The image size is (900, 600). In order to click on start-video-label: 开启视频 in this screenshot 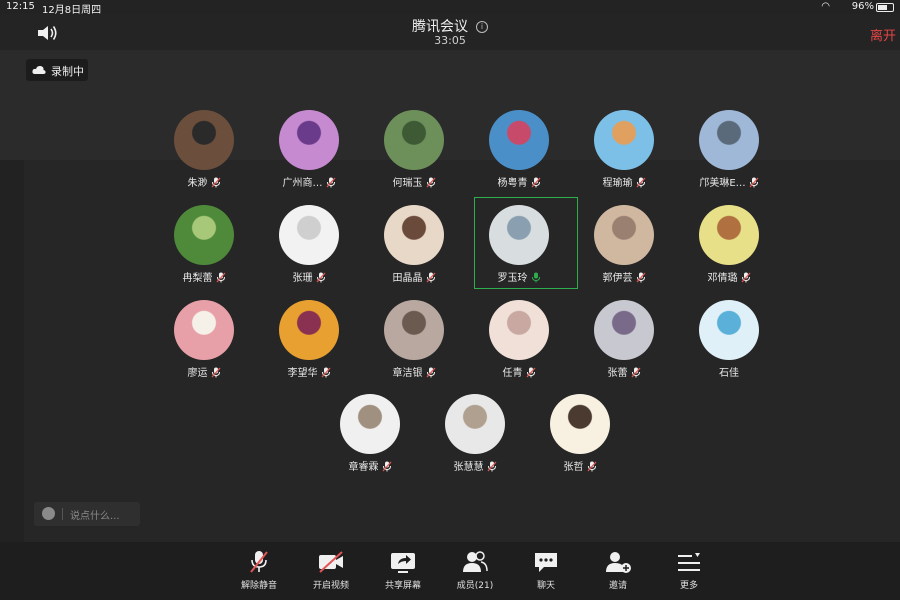, I will do `click(330, 586)`.